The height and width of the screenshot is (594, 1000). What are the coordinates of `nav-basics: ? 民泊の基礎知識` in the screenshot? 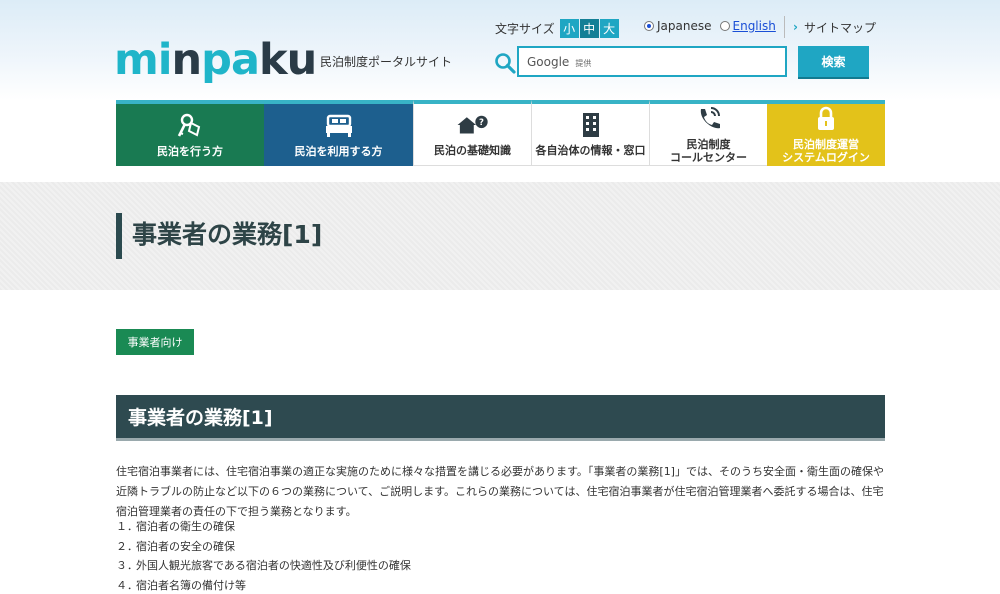 It's located at (472, 133).